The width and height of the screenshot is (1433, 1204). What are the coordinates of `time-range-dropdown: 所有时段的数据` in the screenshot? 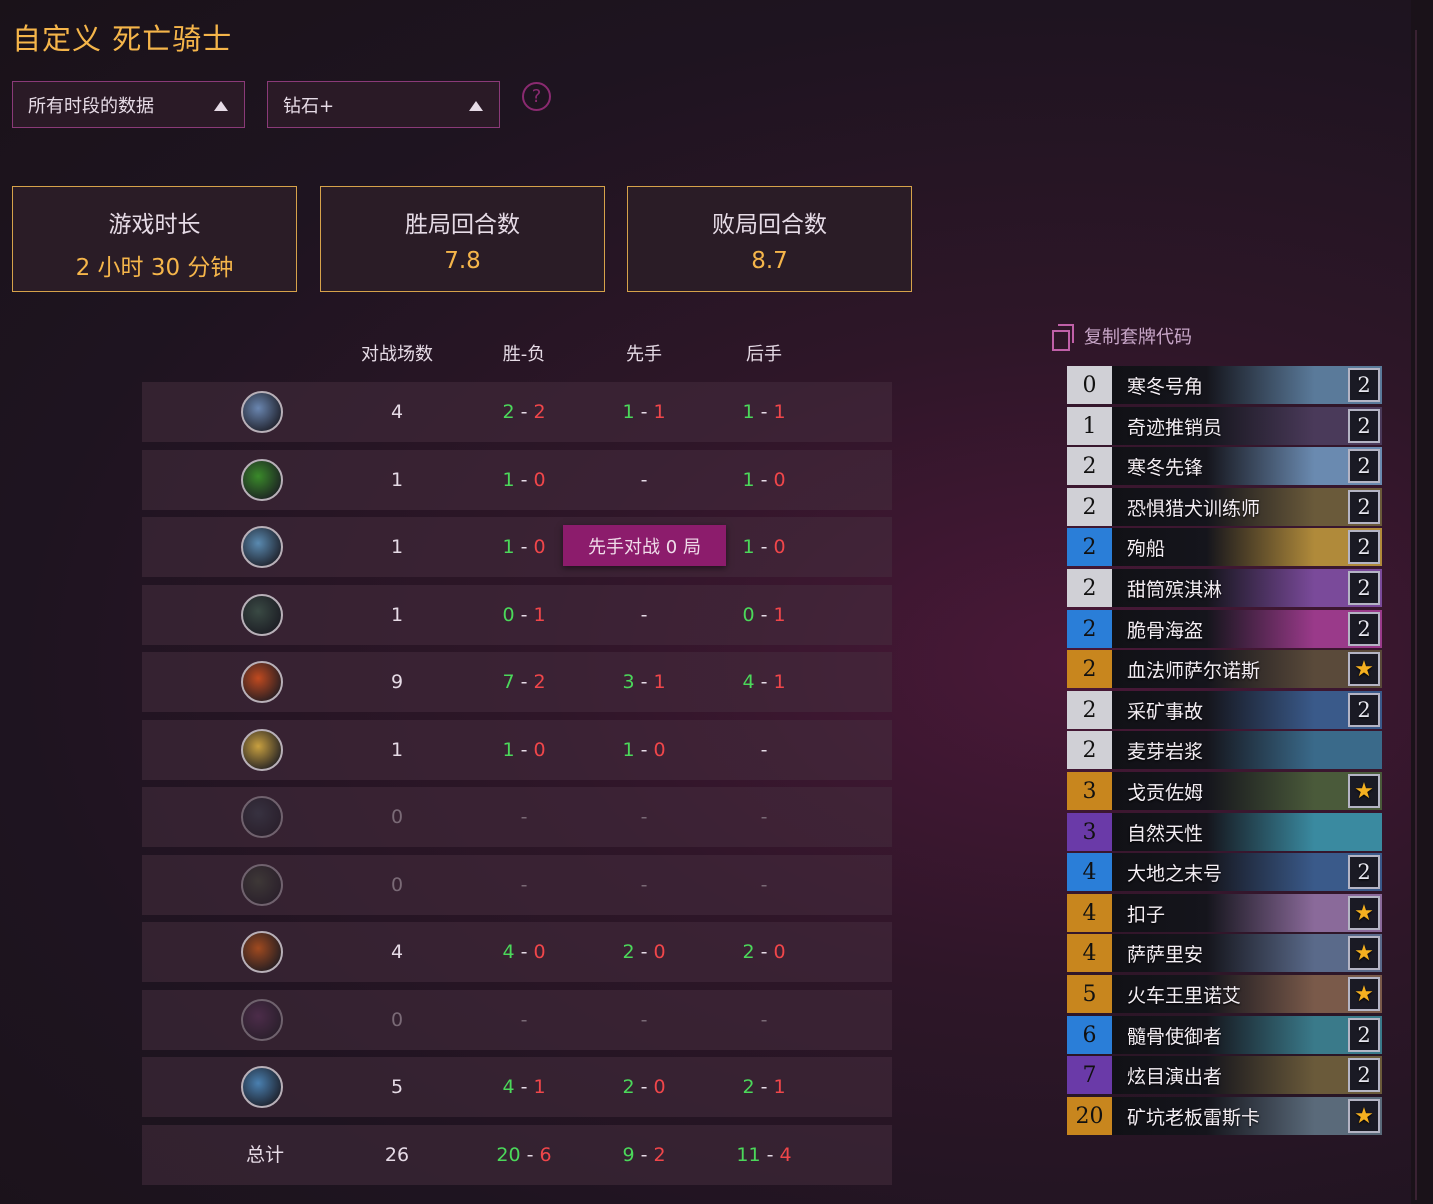 It's located at (128, 104).